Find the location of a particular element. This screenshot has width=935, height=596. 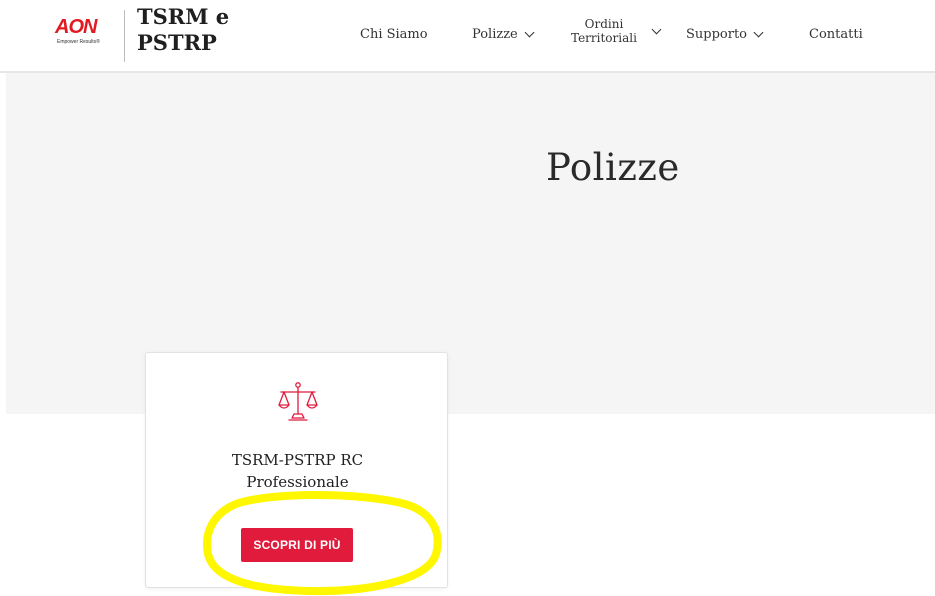

site-title: TSRM e PSTRP is located at coordinates (183, 30).